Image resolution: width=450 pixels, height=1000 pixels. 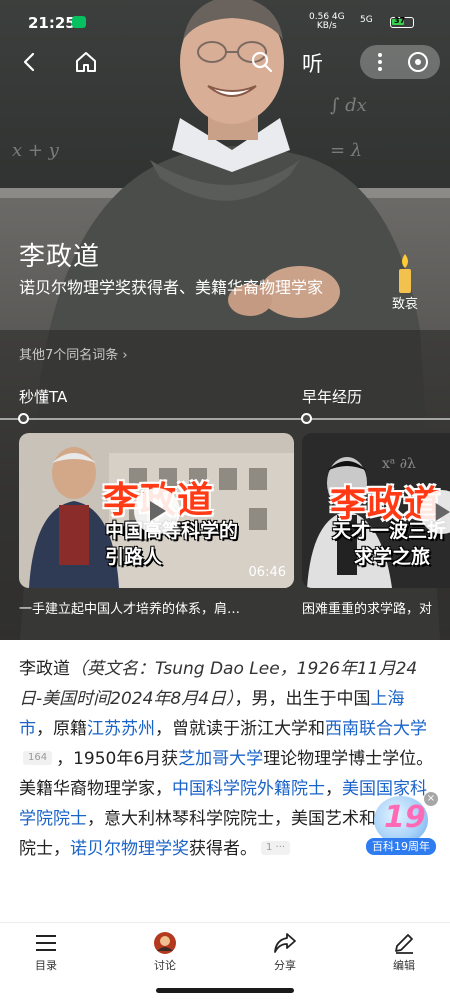 I want to click on contents-icon, so click(x=46, y=943).